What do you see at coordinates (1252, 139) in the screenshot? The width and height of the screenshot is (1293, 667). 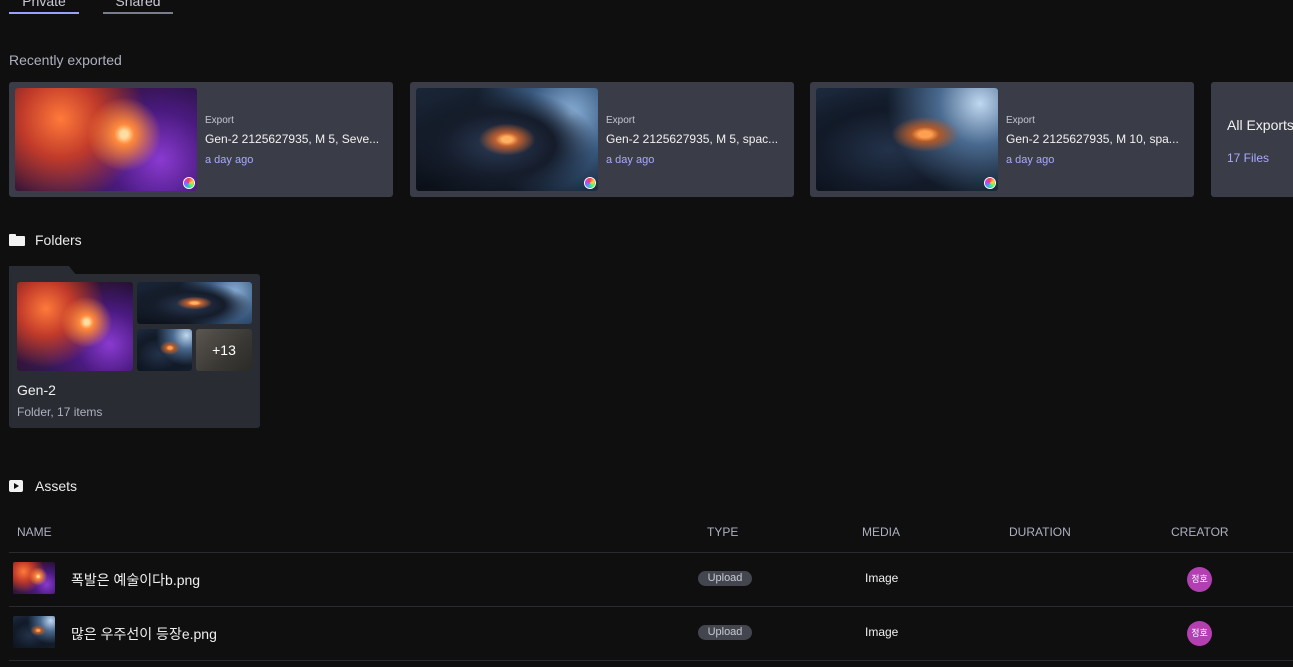 I see `all-exports-card: All Exports 17 Files` at bounding box center [1252, 139].